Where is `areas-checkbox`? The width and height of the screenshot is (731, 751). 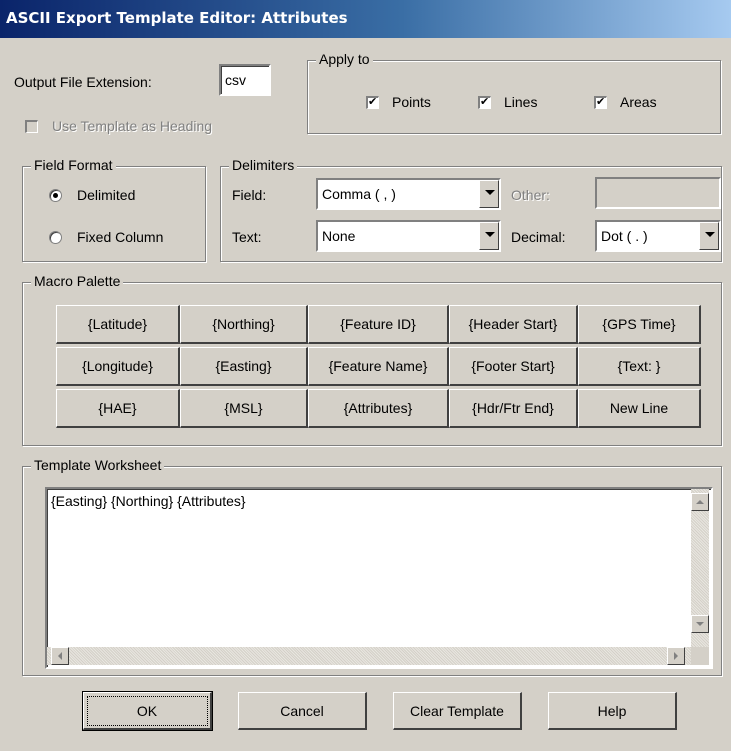 areas-checkbox is located at coordinates (600, 102).